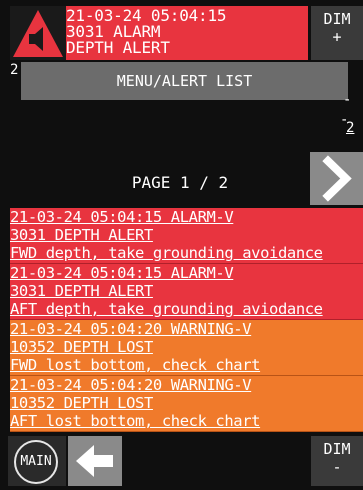 This screenshot has width=363, height=490. I want to click on main-button: MAIN, so click(37, 461).